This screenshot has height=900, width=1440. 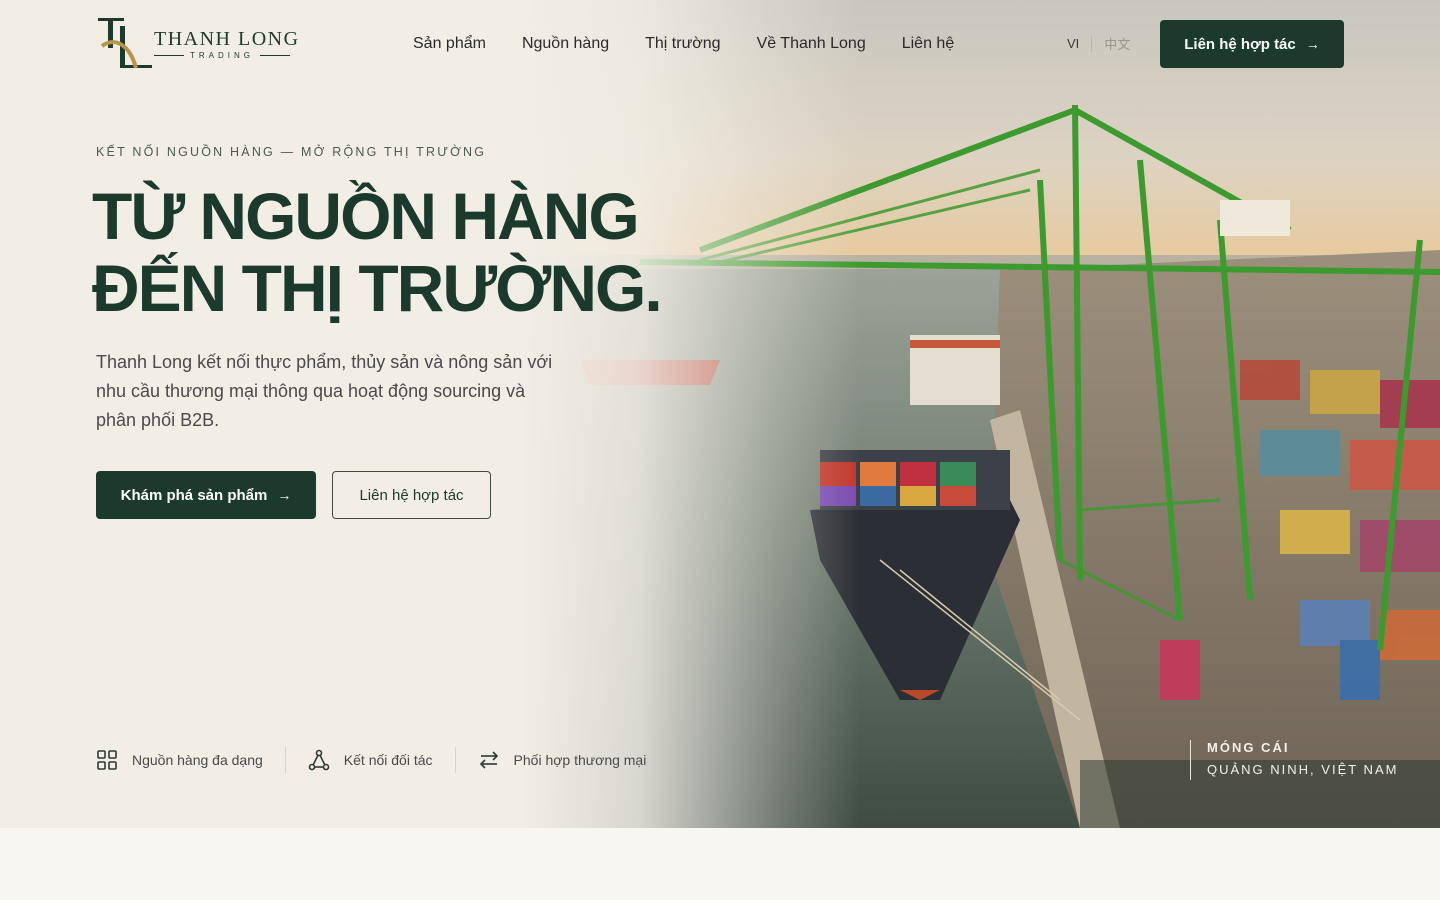 What do you see at coordinates (366, 216) in the screenshot?
I see `headline-line-1: TỪ NGUỒN HÀNG` at bounding box center [366, 216].